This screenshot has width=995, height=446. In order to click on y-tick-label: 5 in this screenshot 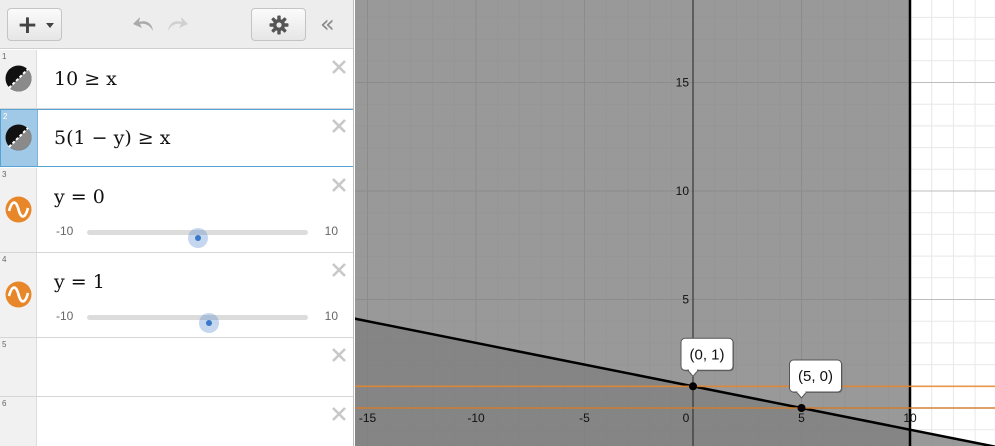, I will do `click(685, 300)`.